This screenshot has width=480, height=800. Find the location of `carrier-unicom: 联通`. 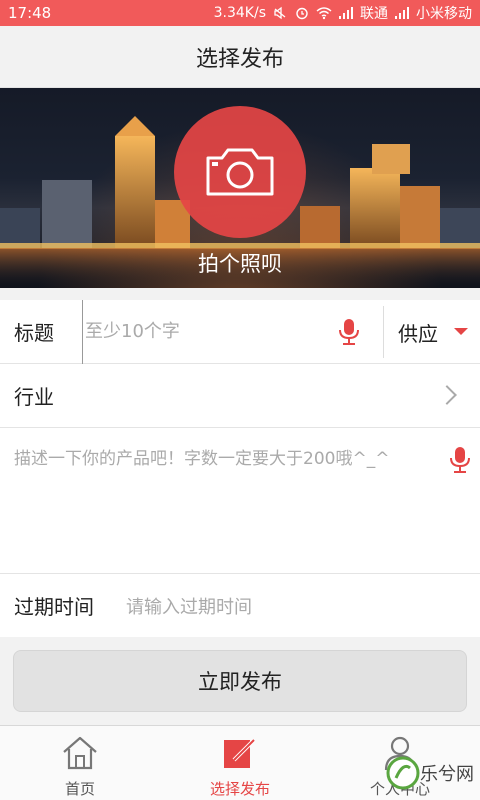

carrier-unicom: 联通 is located at coordinates (374, 14).